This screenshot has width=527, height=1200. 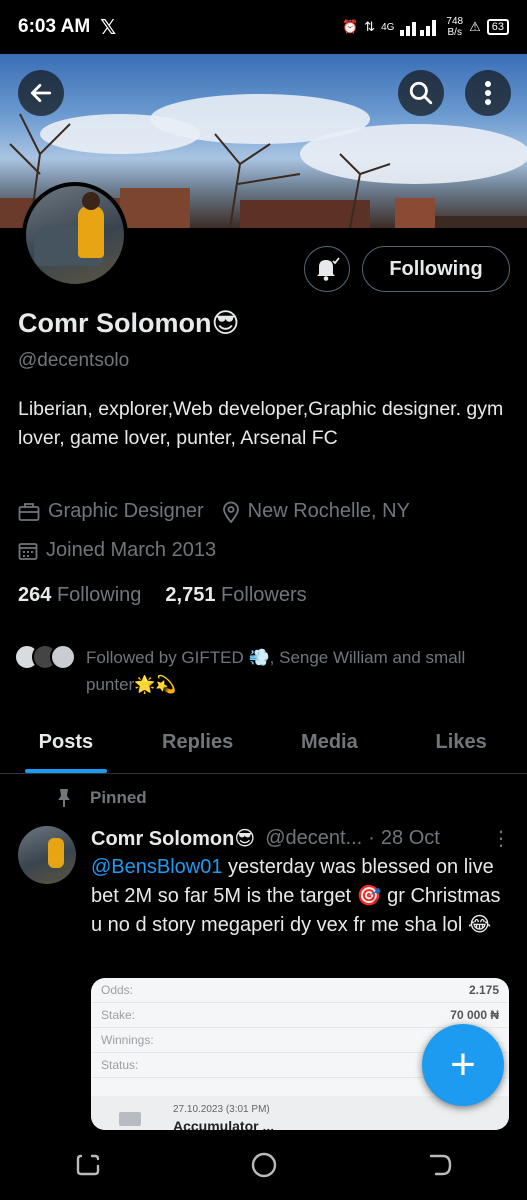 What do you see at coordinates (99, 595) in the screenshot?
I see `following-label: Following` at bounding box center [99, 595].